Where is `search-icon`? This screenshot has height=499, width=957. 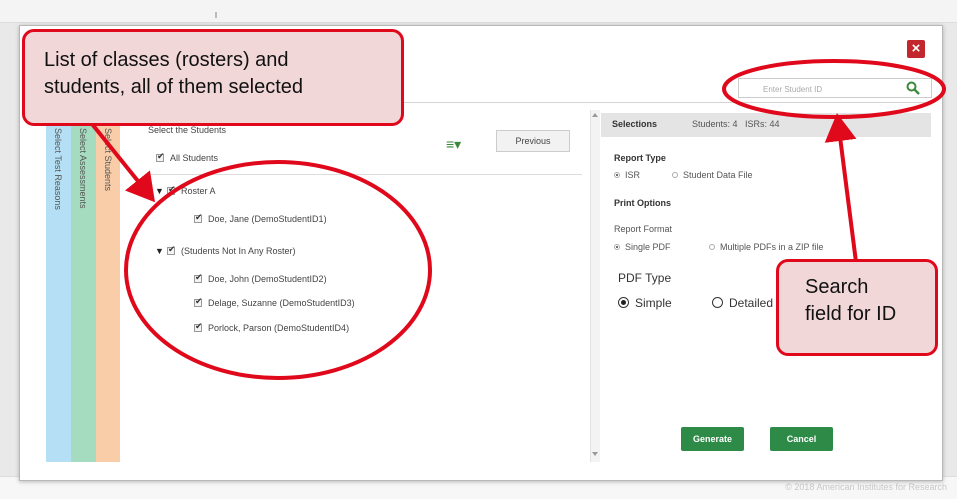
search-icon is located at coordinates (913, 88).